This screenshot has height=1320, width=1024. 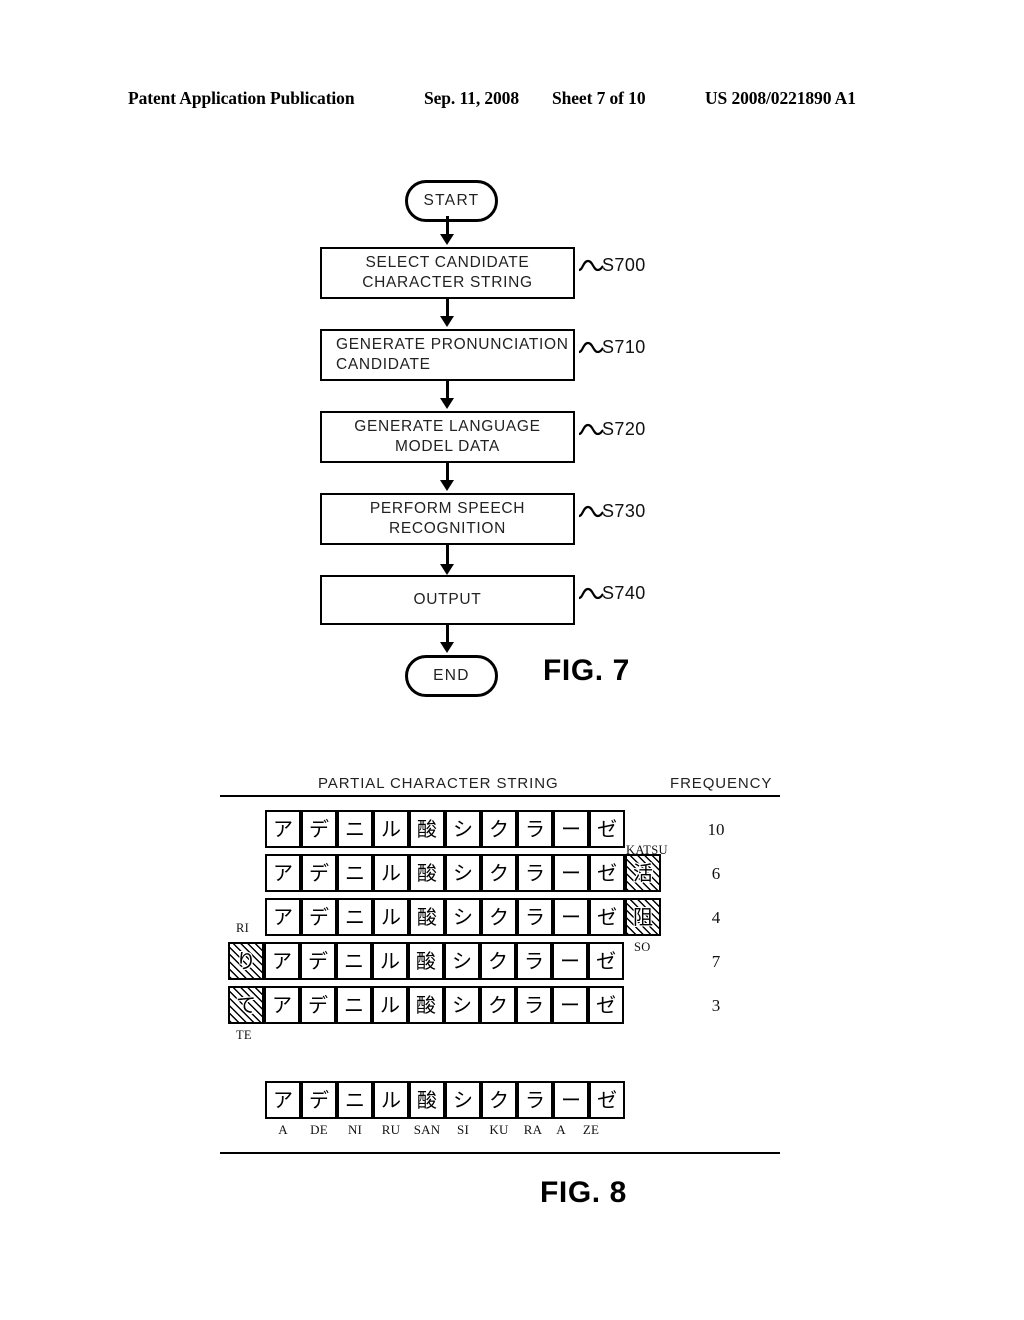 What do you see at coordinates (721, 783) in the screenshot?
I see `table-header-frequency: FREQUENCY` at bounding box center [721, 783].